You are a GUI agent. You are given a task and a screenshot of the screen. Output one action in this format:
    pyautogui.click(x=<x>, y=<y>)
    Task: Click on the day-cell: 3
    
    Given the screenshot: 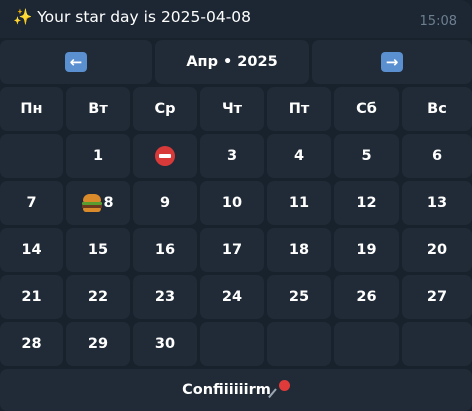 What is the action you would take?
    pyautogui.click(x=232, y=156)
    